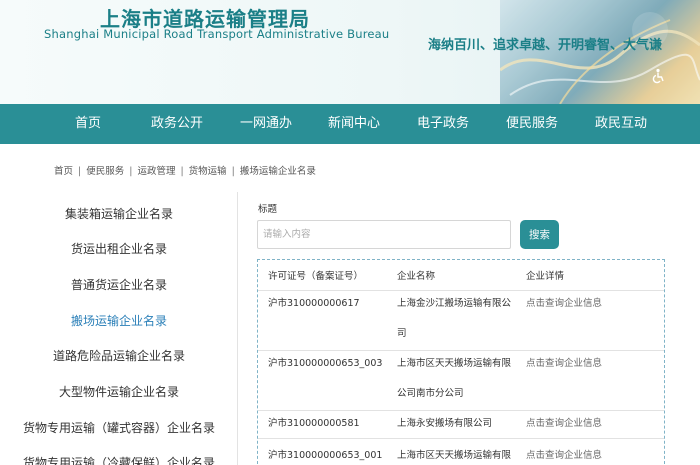 This screenshot has height=465, width=700. I want to click on nav-item-one-stop-service: 一网通办, so click(266, 124).